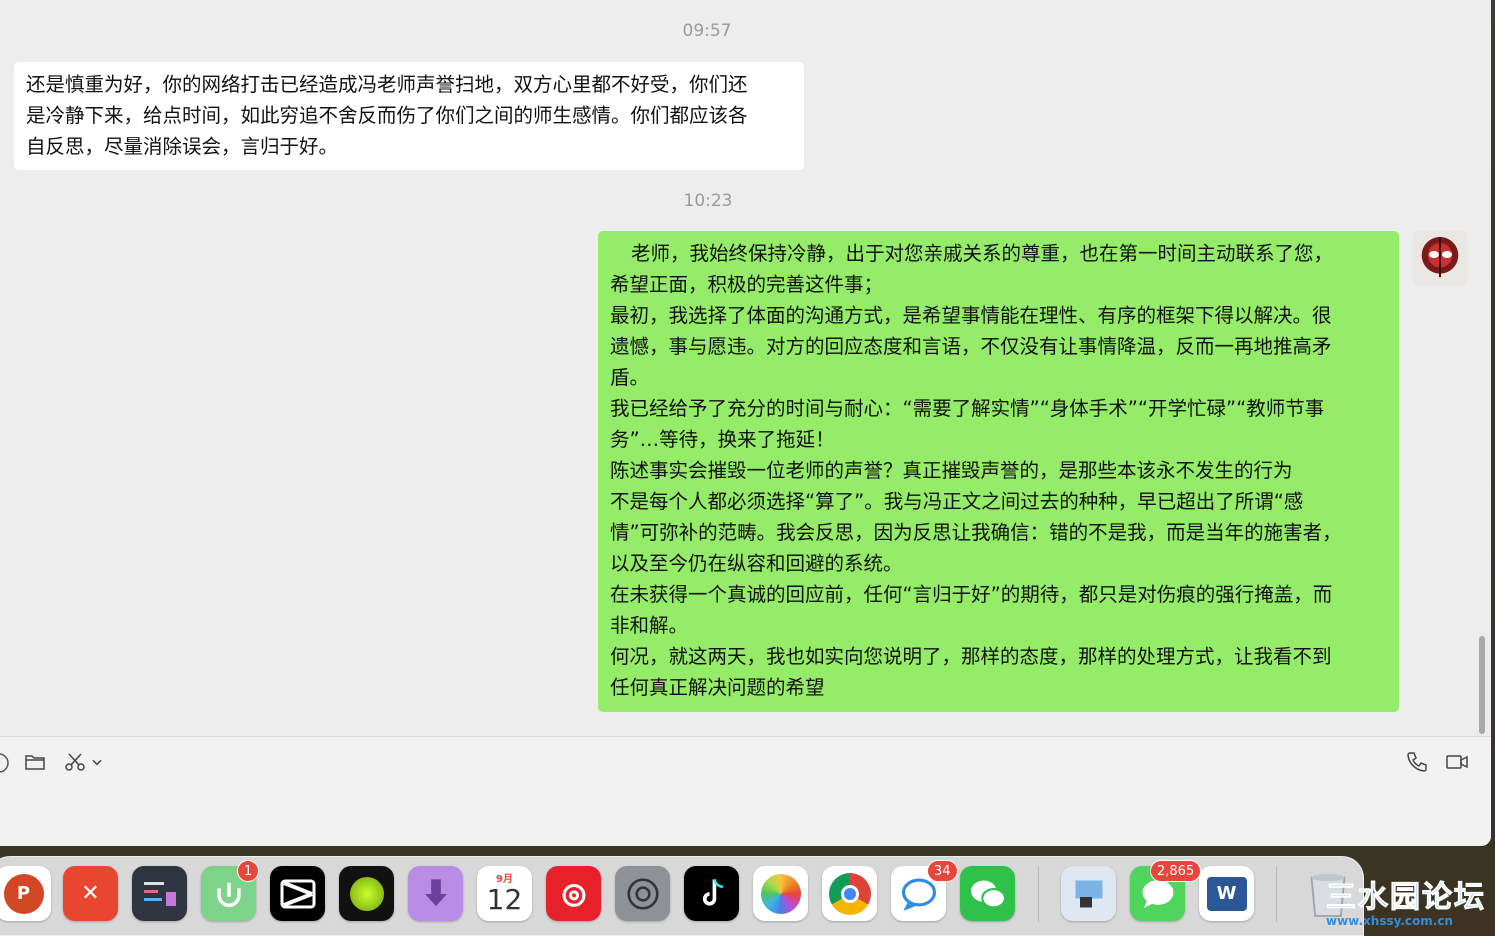  I want to click on message-line: 我已经给予了充分的时间与耐心：“需要了解实情”“身体手术”“开学忙碌”“教师节事, so click(967, 408).